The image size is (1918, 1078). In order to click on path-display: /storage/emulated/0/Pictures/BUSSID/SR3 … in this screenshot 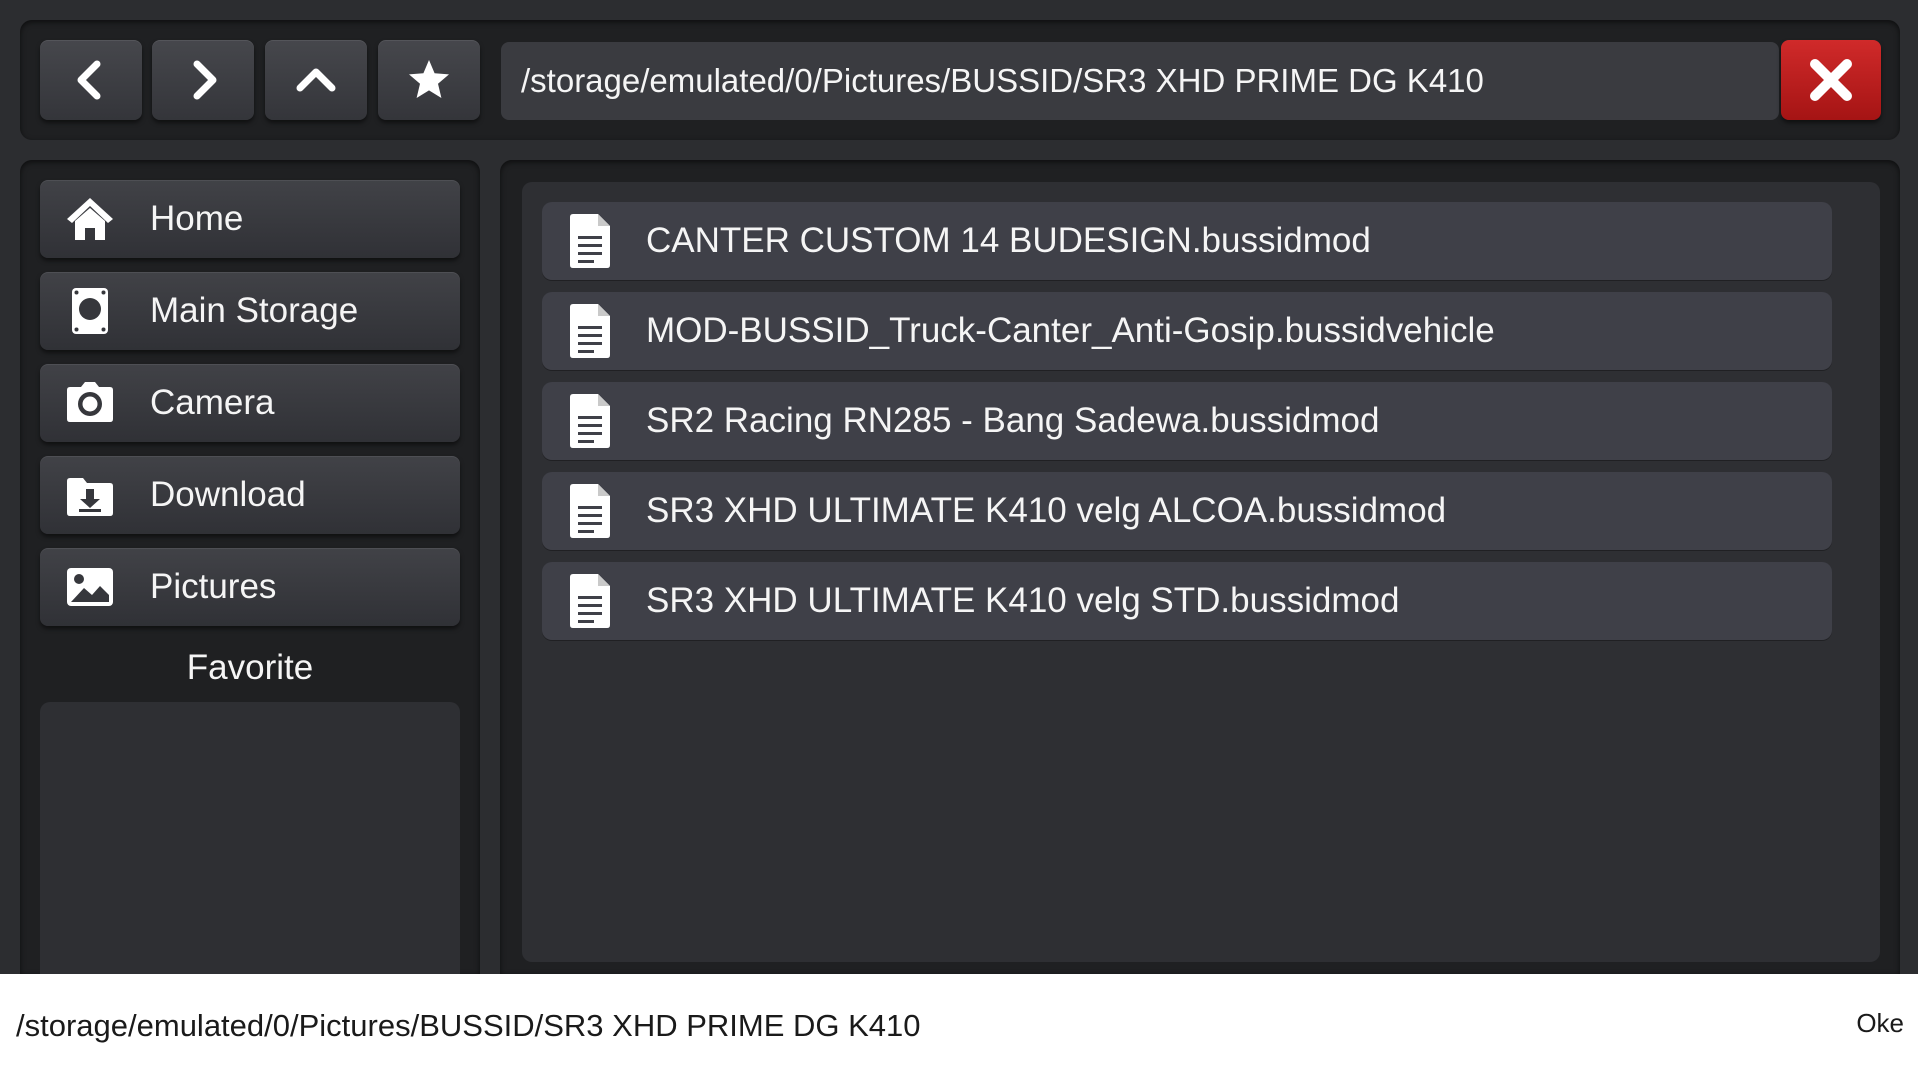, I will do `click(1140, 81)`.